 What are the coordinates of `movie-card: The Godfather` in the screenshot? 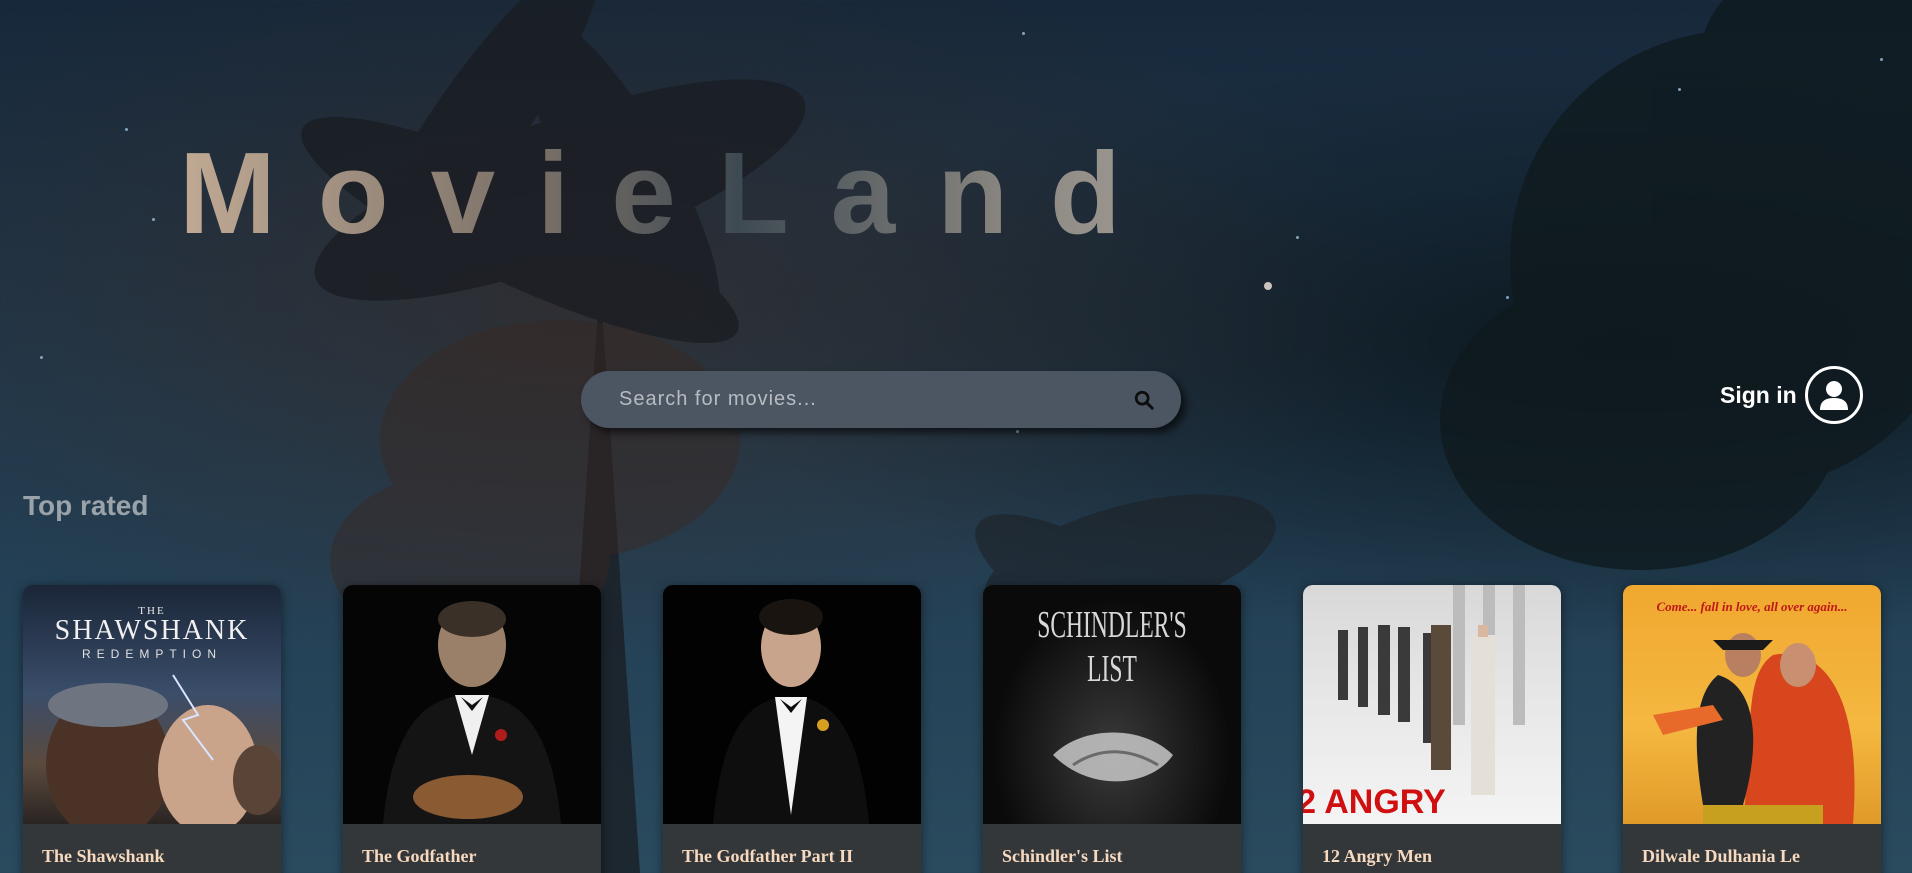 It's located at (472, 729).